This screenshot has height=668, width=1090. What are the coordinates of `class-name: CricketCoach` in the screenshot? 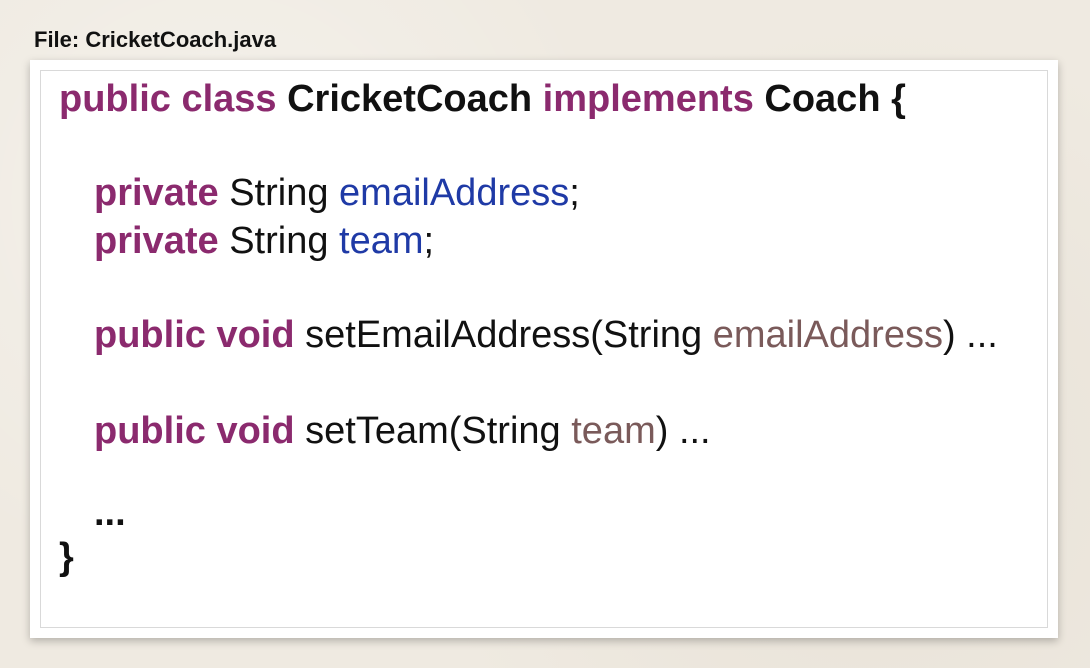 It's located at (410, 99).